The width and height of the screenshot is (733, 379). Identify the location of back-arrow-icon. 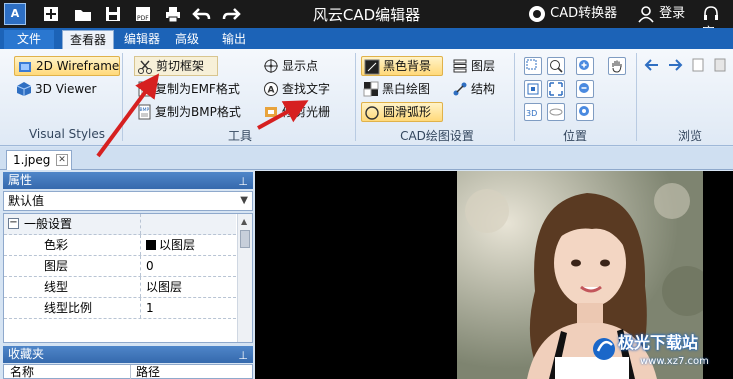
(653, 66).